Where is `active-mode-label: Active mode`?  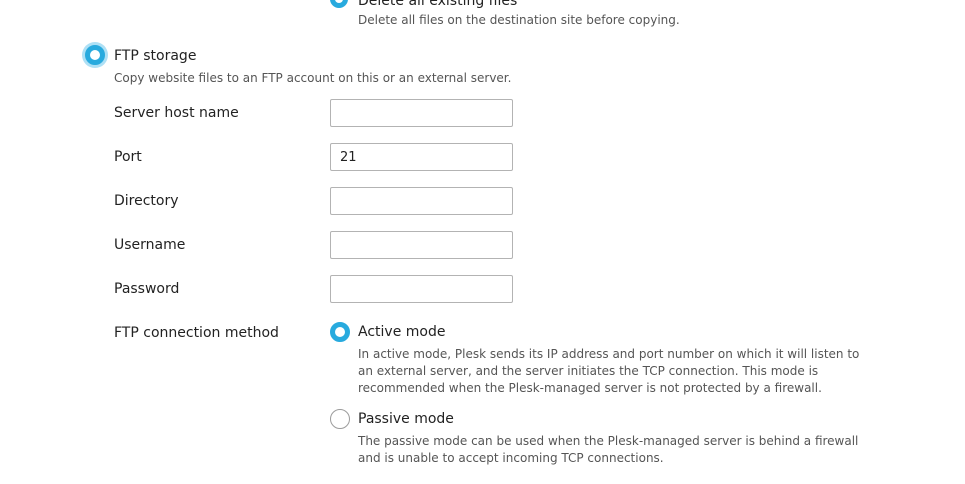 active-mode-label: Active mode is located at coordinates (401, 332).